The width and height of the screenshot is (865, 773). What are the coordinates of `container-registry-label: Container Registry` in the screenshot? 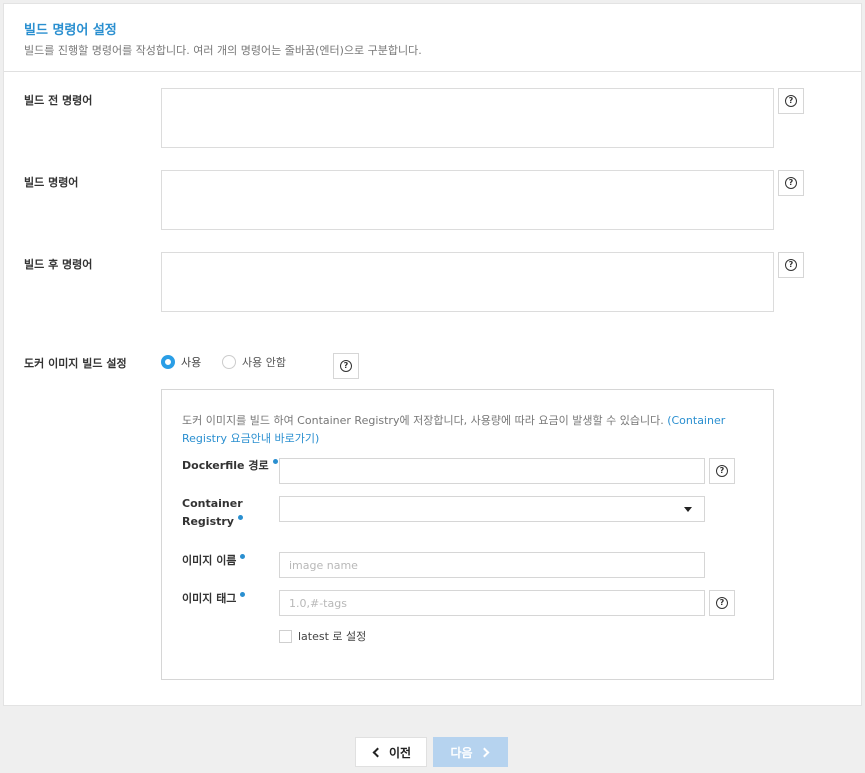 It's located at (212, 513).